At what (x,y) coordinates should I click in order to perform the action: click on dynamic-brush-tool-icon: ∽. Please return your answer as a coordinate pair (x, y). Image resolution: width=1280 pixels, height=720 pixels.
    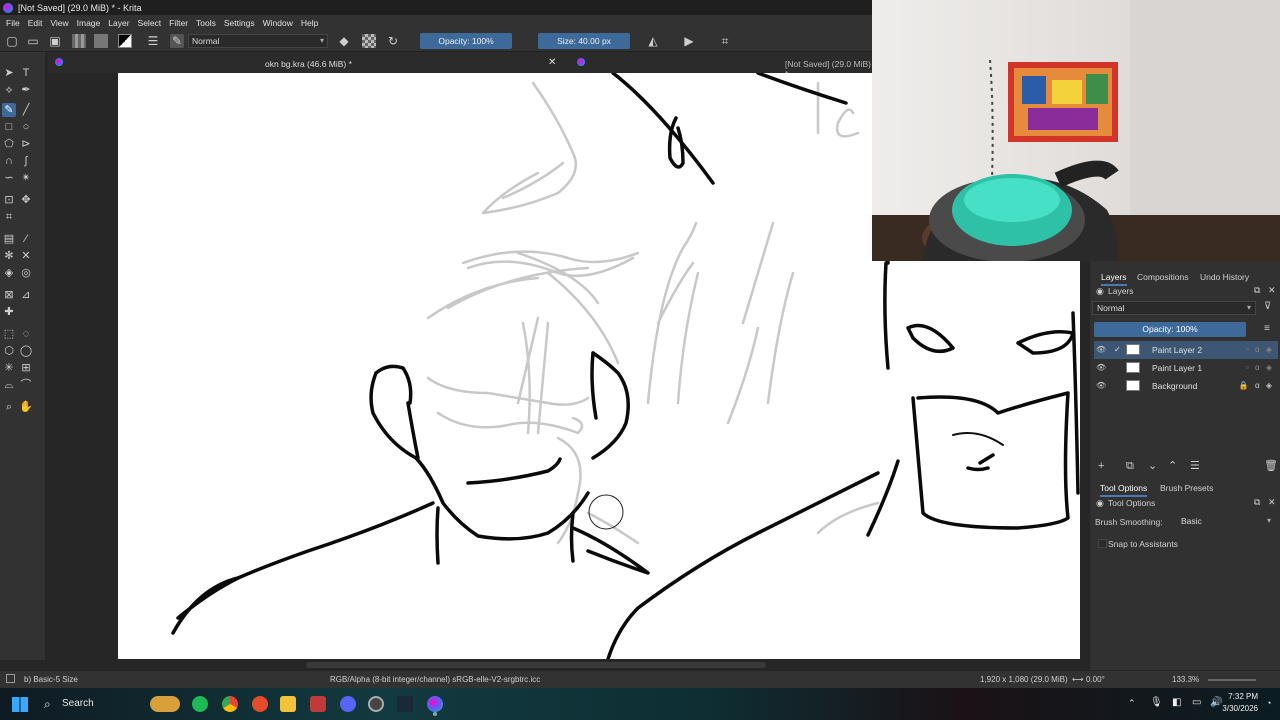
    Looking at the image, I should click on (9, 178).